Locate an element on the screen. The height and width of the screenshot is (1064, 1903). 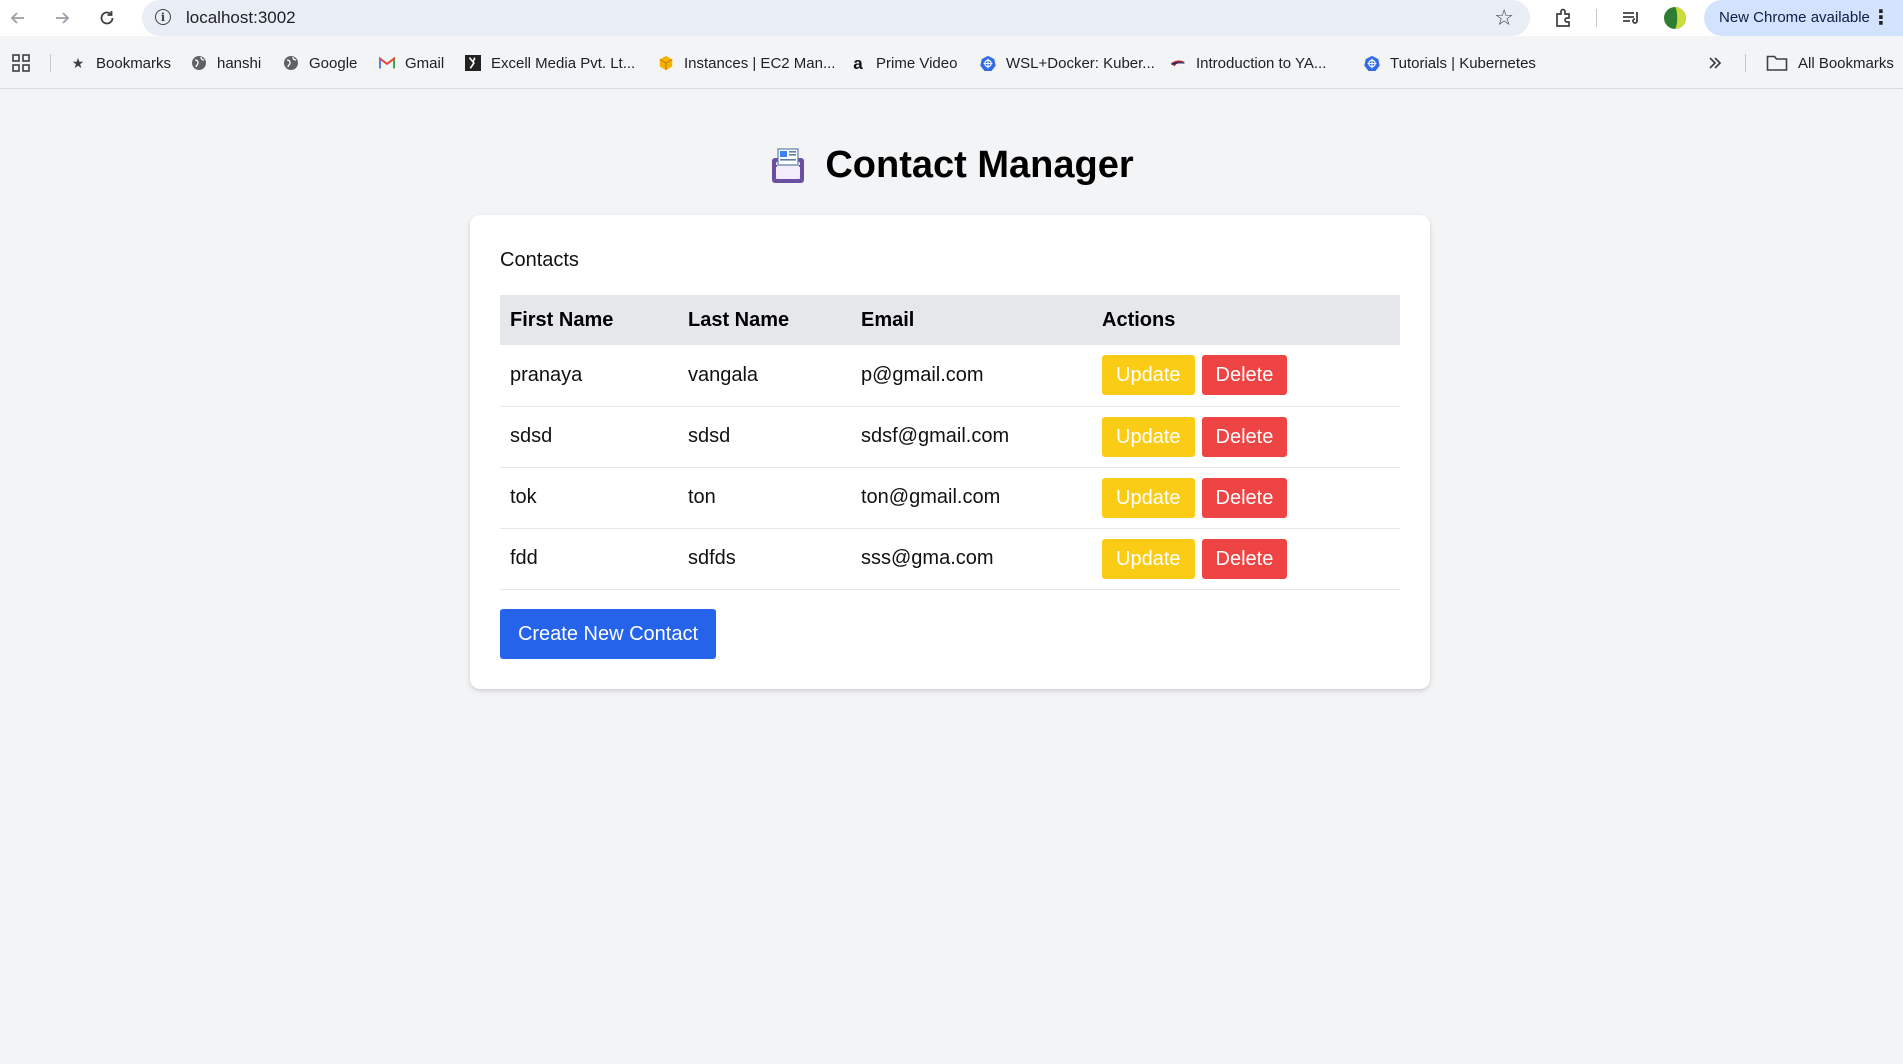
star-icon: ★ is located at coordinates (78, 63).